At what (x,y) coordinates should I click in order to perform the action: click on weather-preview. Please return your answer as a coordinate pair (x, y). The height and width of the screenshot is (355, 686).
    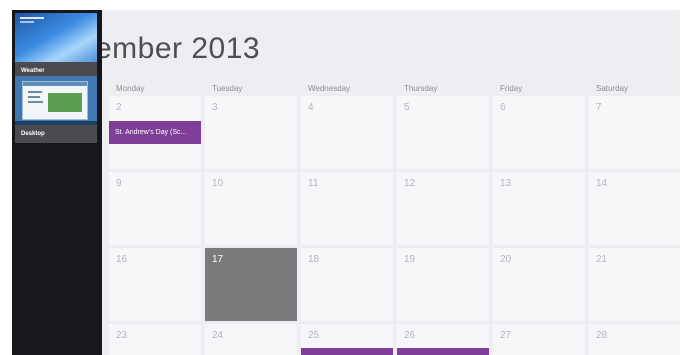
    Looking at the image, I should click on (56, 37).